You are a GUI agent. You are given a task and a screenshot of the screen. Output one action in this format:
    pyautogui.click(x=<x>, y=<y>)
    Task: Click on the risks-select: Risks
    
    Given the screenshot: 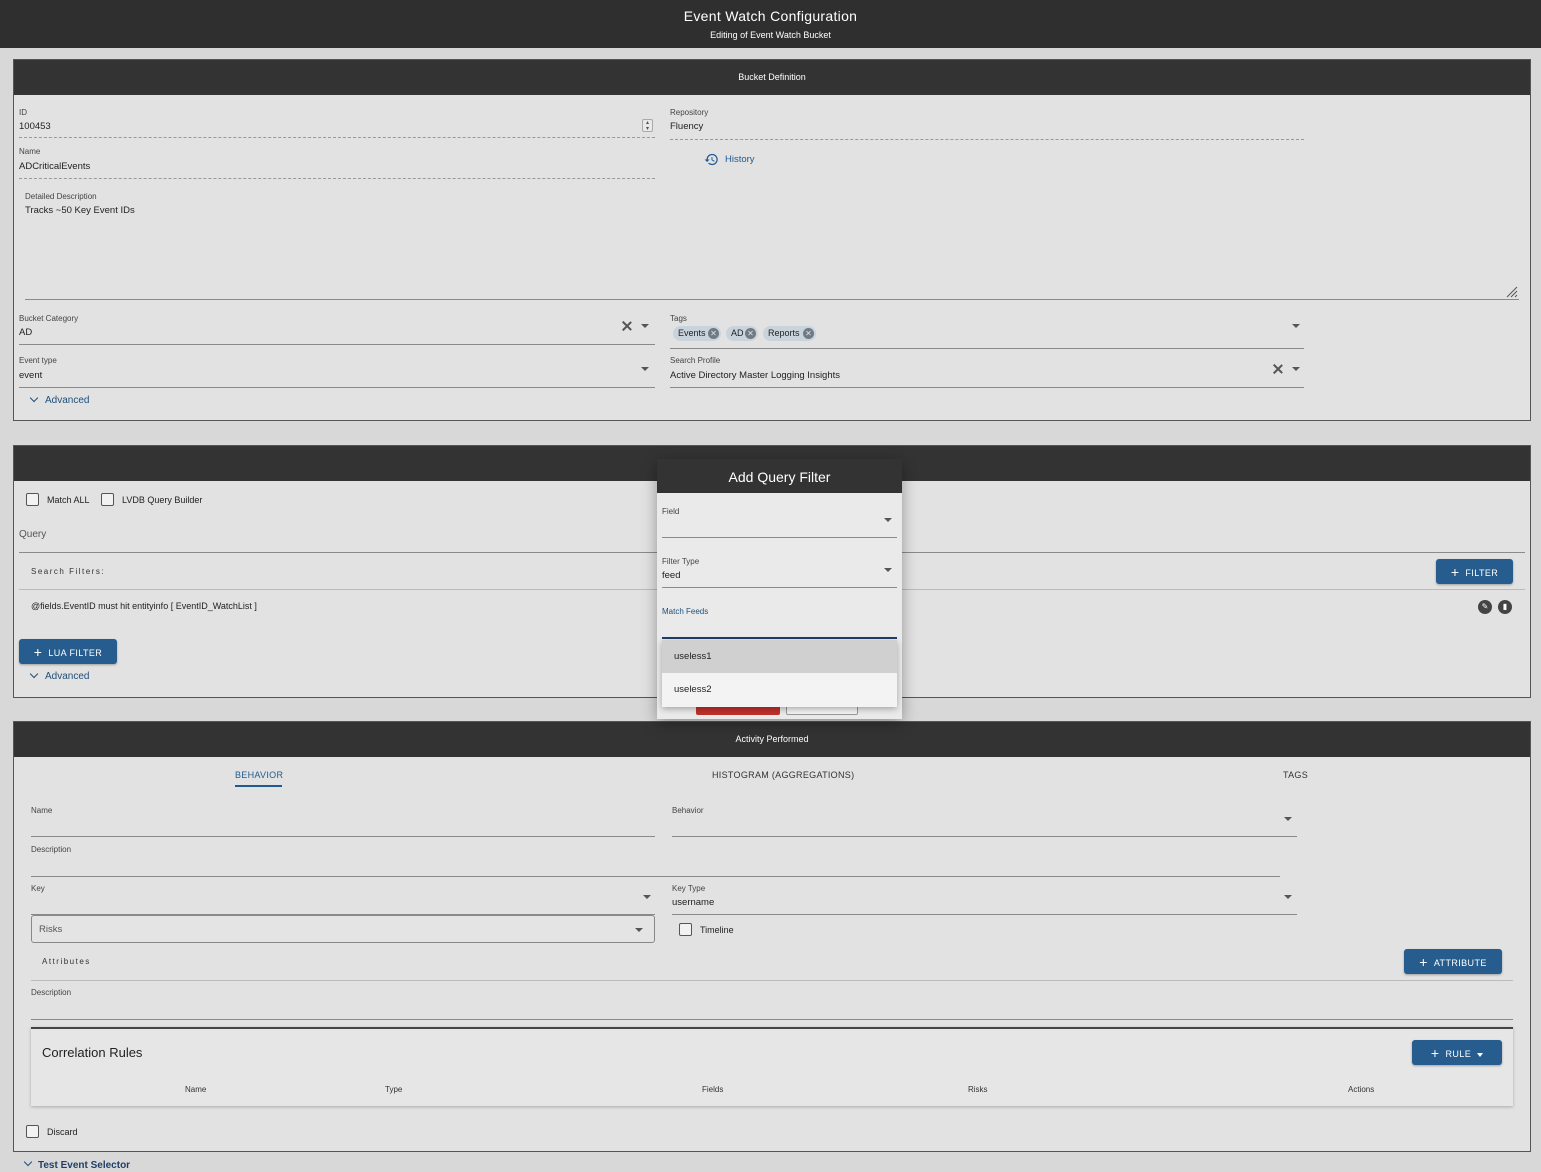 What is the action you would take?
    pyautogui.click(x=343, y=929)
    